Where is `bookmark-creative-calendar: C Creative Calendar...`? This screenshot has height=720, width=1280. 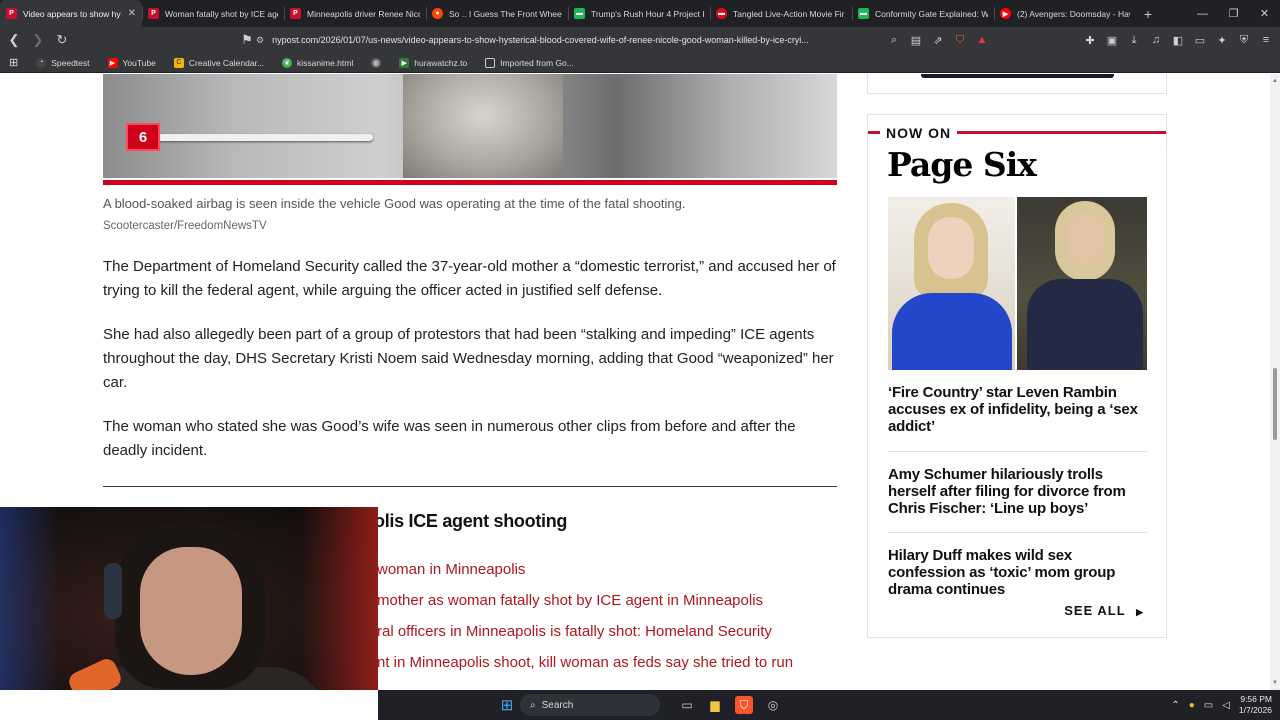 bookmark-creative-calendar: C Creative Calendar... is located at coordinates (219, 62).